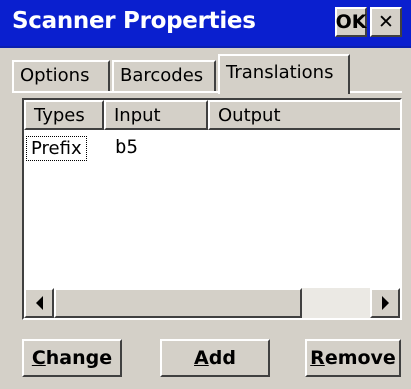 This screenshot has width=411, height=389. I want to click on window-title: Scanner Properties, so click(134, 21).